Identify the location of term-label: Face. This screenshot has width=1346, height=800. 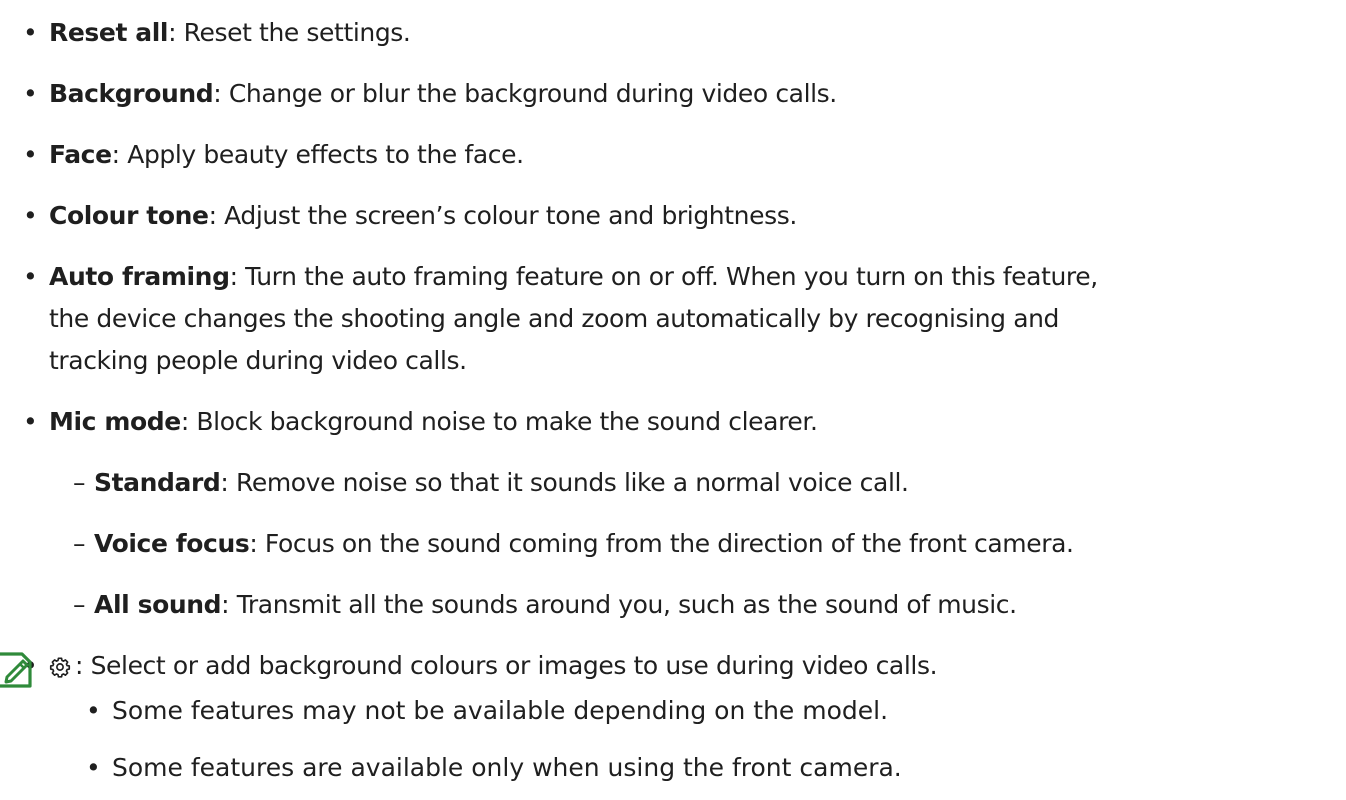
(80, 154).